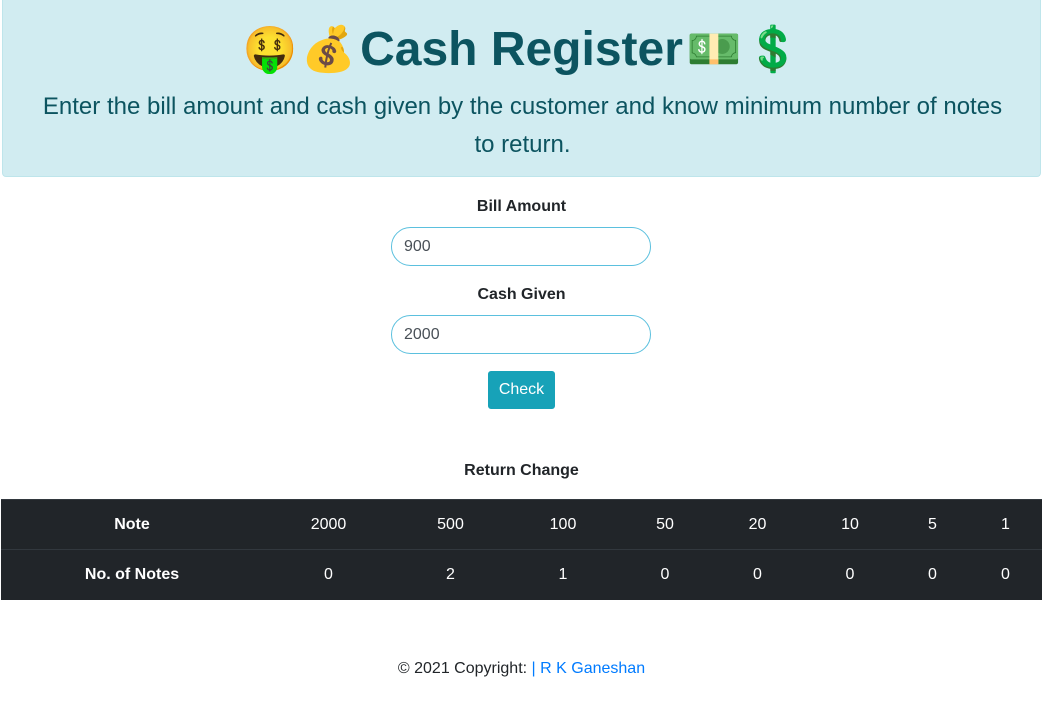 This screenshot has width=1043, height=710. I want to click on note-value: 500, so click(450, 524).